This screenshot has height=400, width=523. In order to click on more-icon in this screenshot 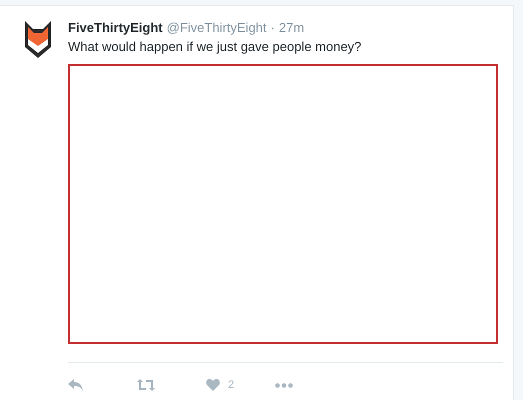, I will do `click(284, 385)`.